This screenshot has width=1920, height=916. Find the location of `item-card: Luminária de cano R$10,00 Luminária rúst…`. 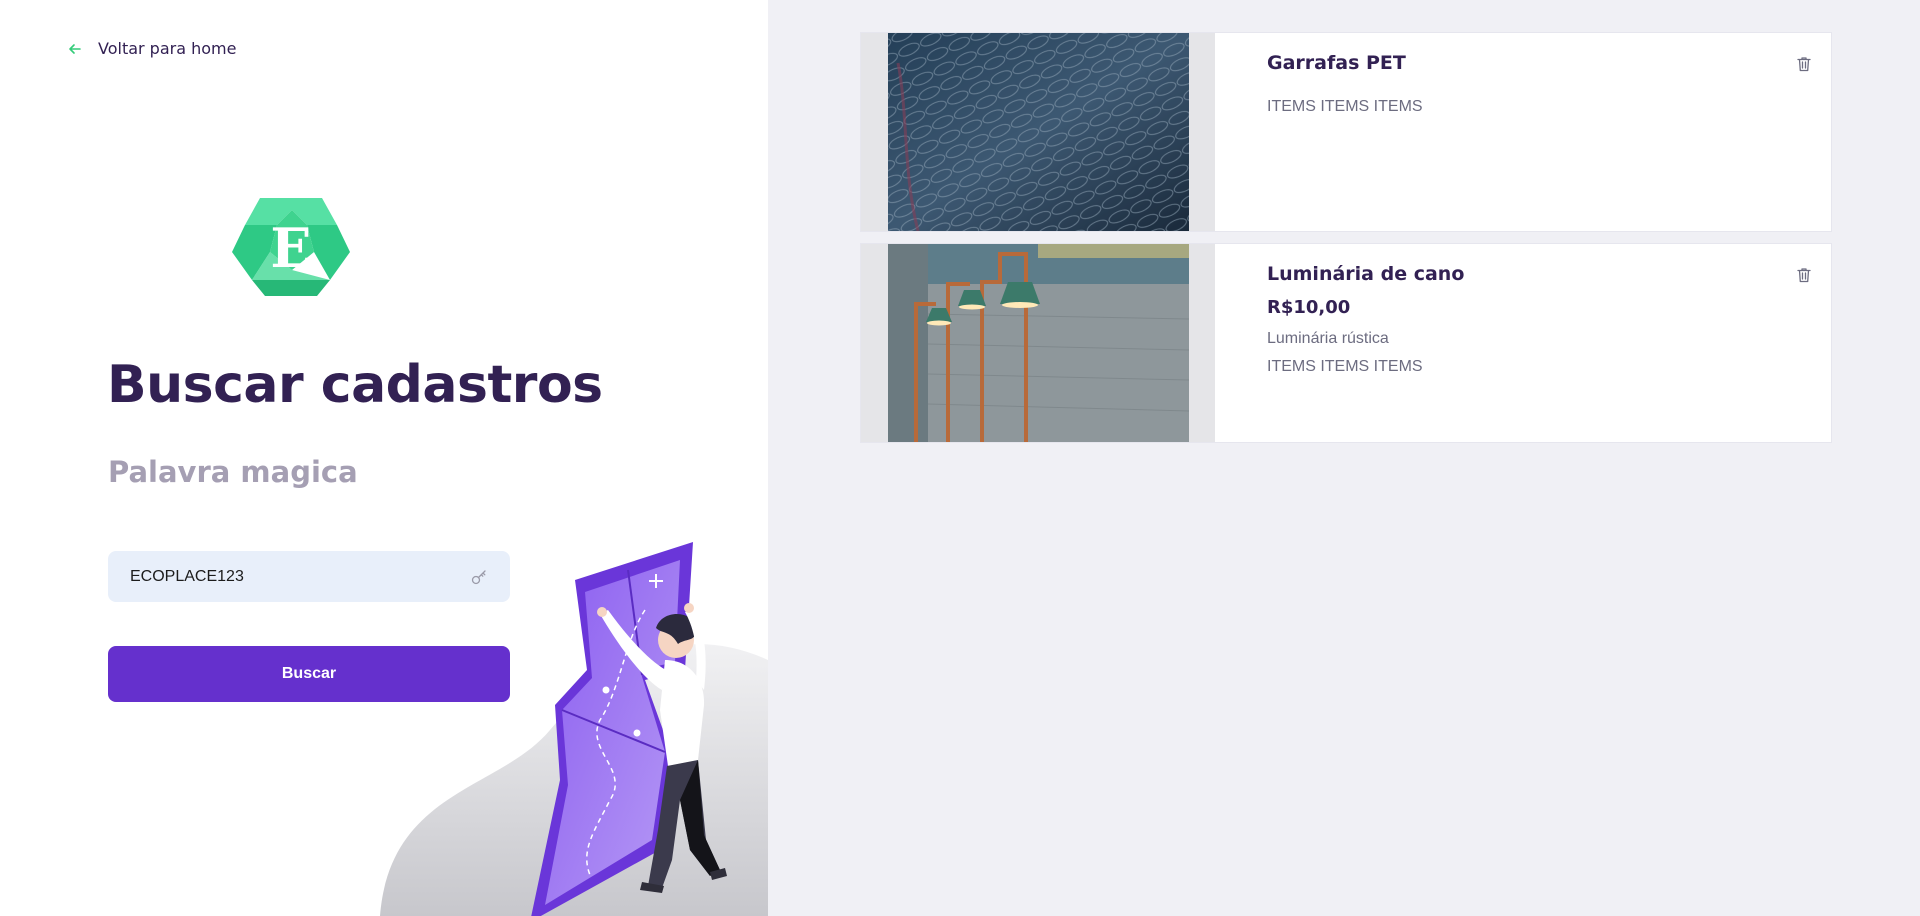

item-card: Luminária de cano R$10,00 Luminária rúst… is located at coordinates (1346, 343).